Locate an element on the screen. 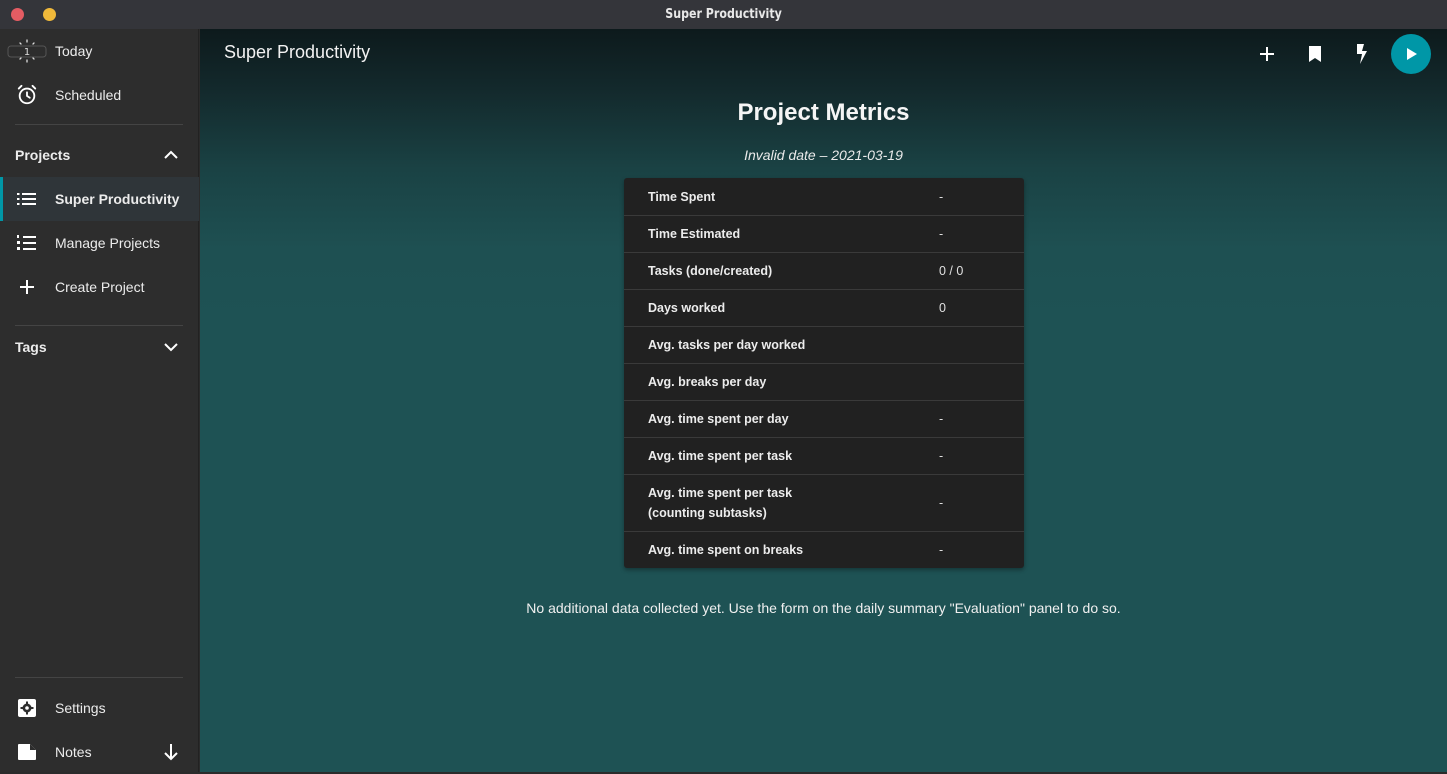 The height and width of the screenshot is (774, 1447). tags-section-label: Tags is located at coordinates (31, 347).